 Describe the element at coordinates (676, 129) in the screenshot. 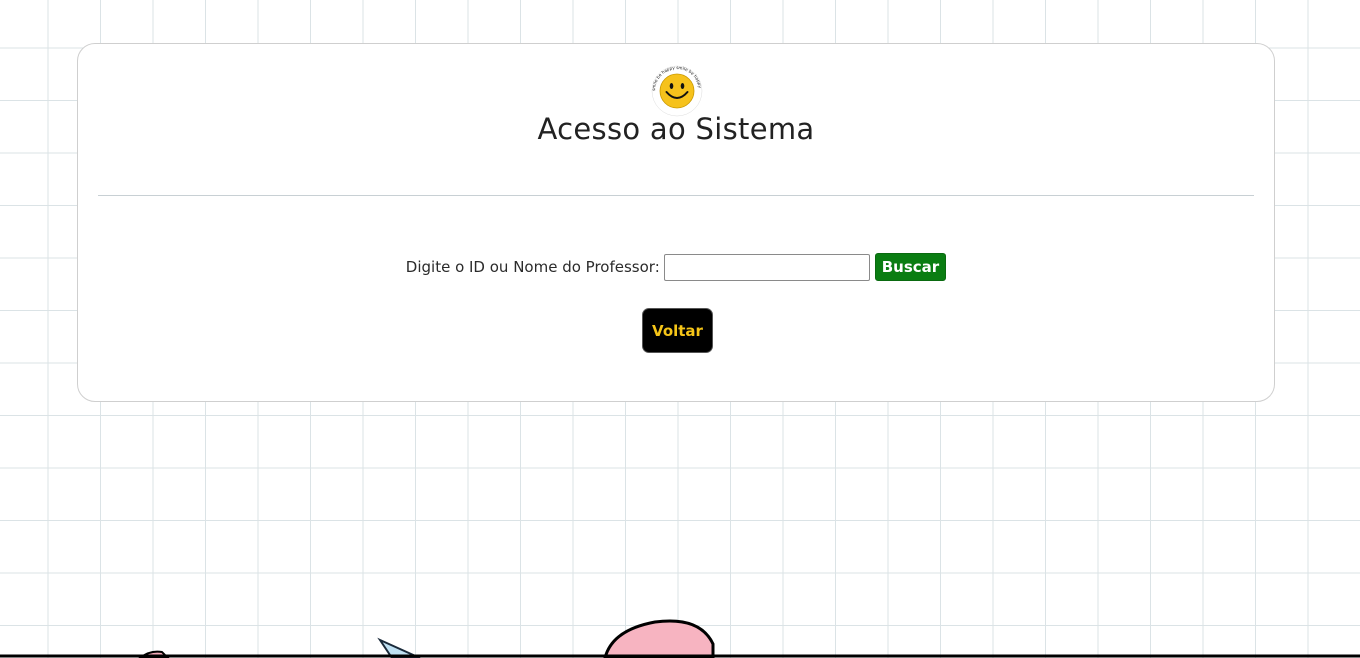

I see `page-title: Acesso ao Sistema` at that location.